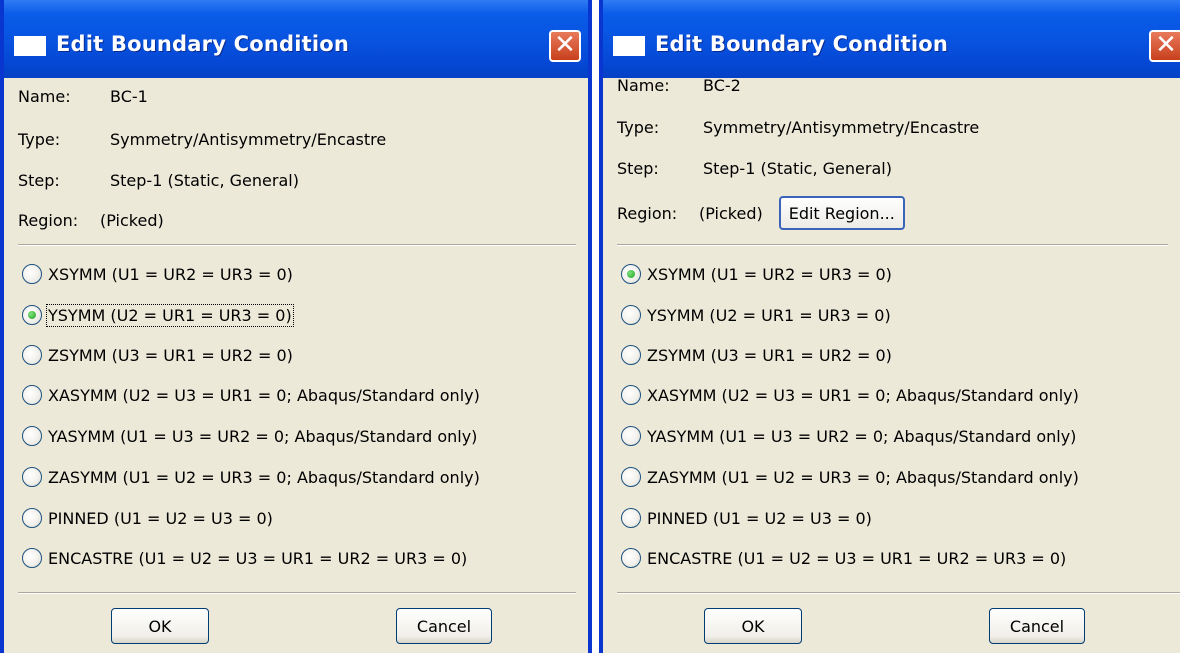 The width and height of the screenshot is (1180, 653). What do you see at coordinates (129, 96) in the screenshot?
I see `name-value: BC-1` at bounding box center [129, 96].